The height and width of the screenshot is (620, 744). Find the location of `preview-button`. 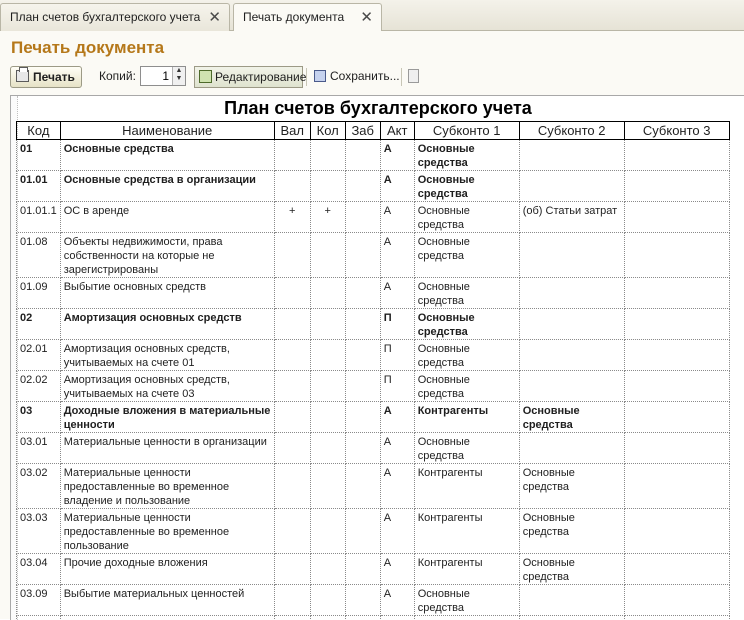

preview-button is located at coordinates (415, 77).